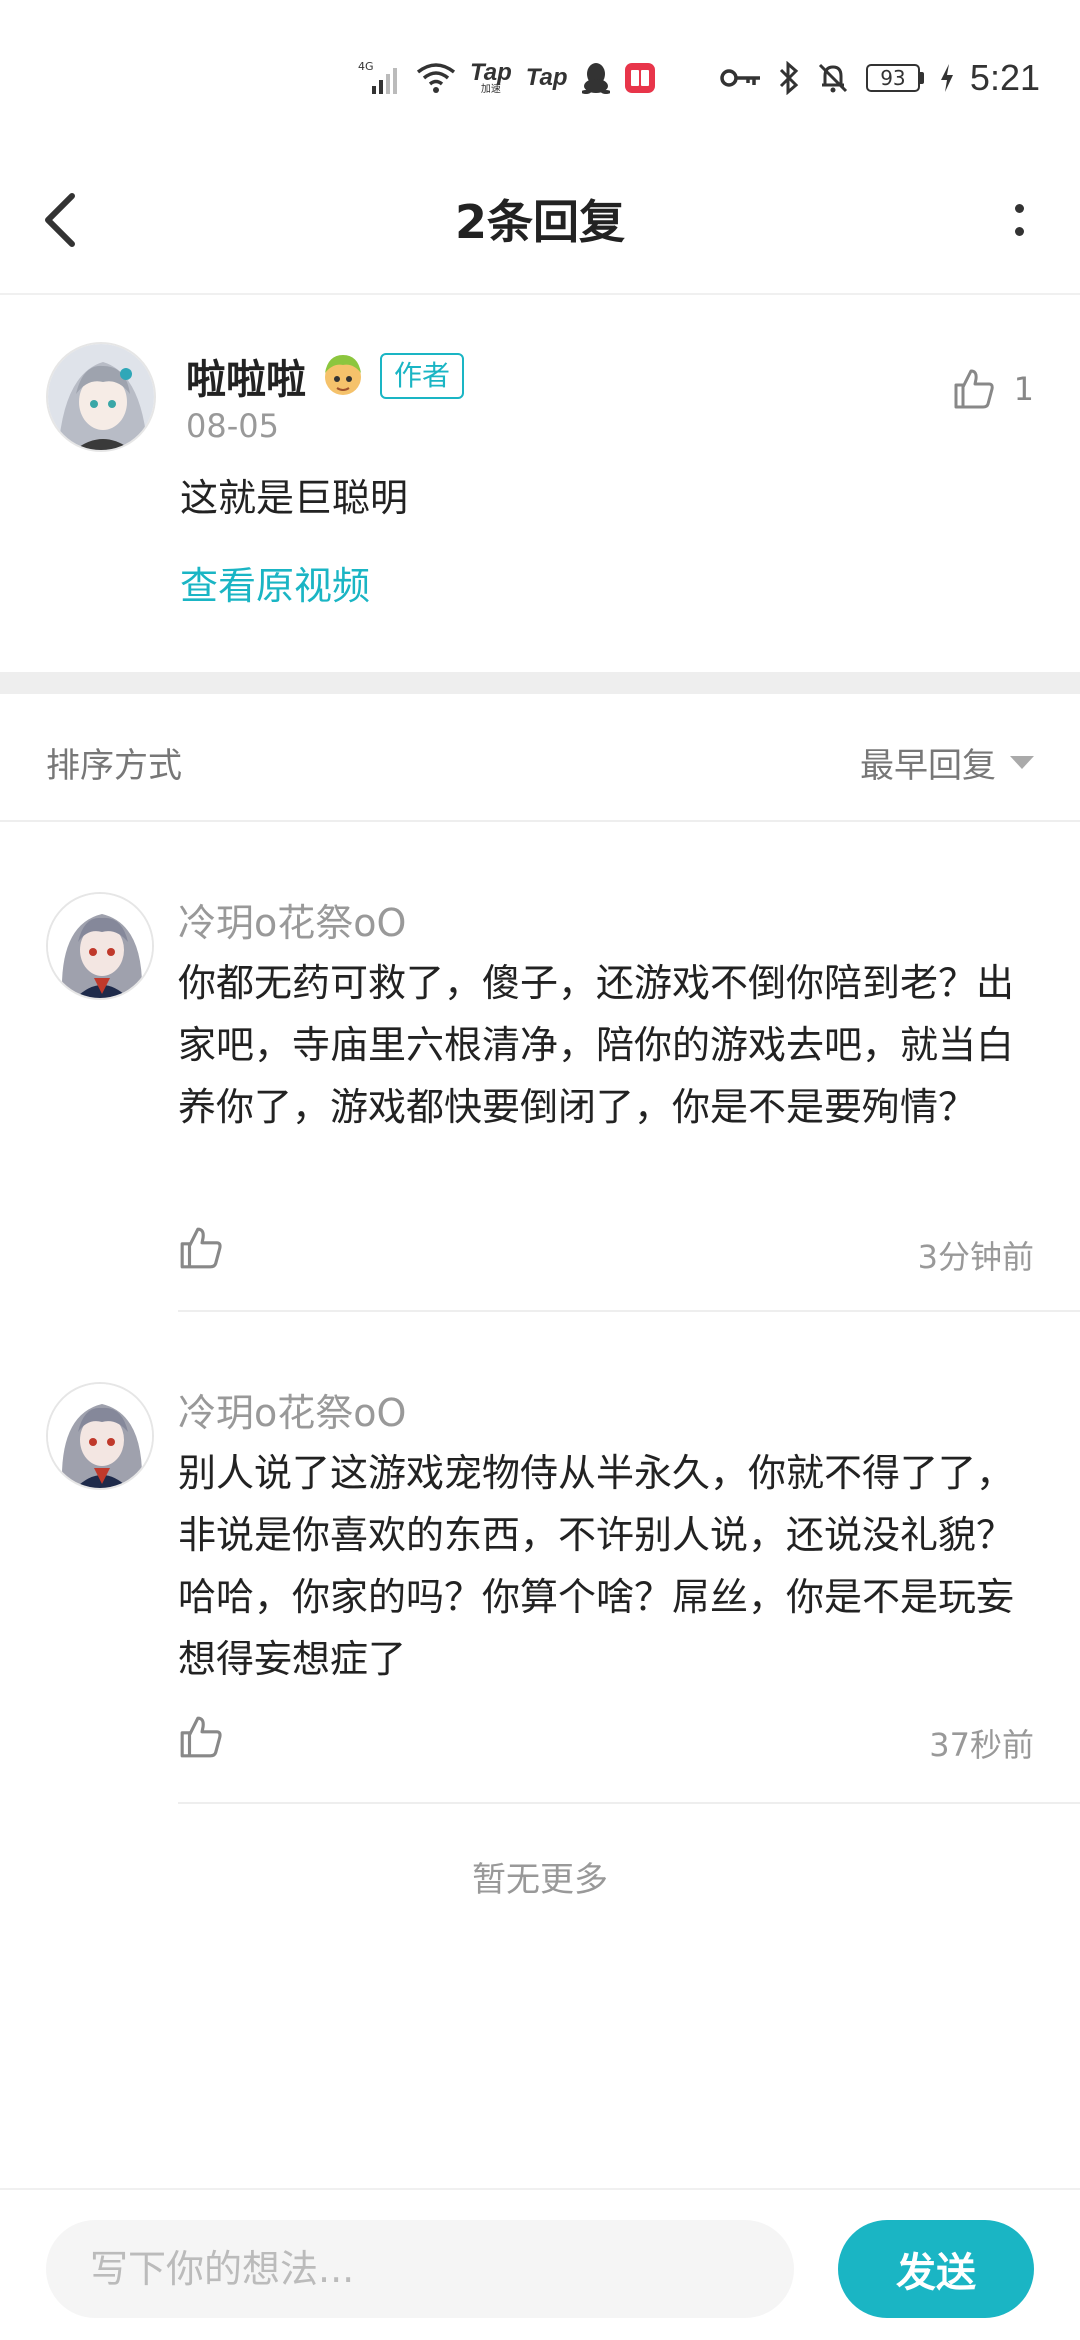  I want to click on bluetooth-icon, so click(789, 78).